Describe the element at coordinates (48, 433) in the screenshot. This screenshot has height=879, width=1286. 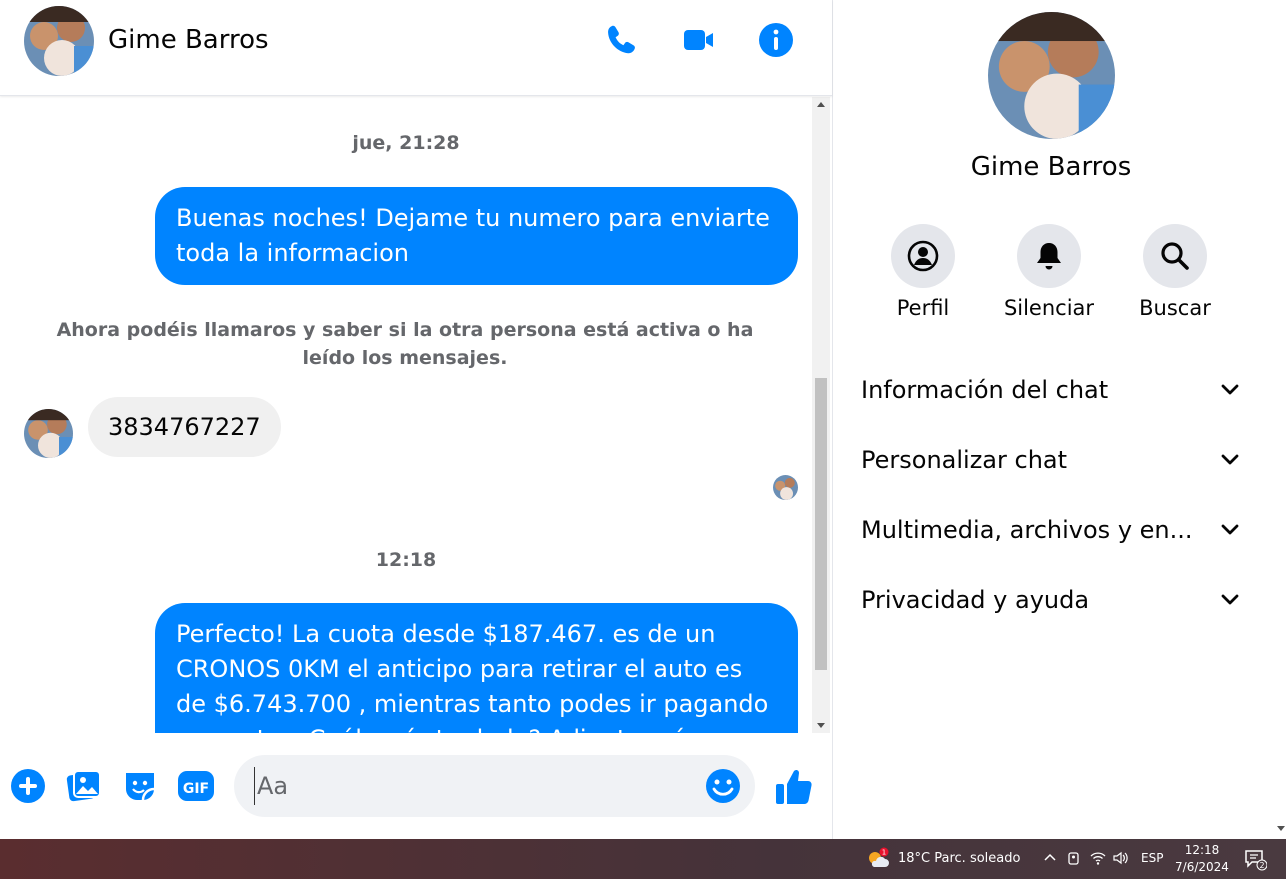
I see `sender-avatar` at that location.